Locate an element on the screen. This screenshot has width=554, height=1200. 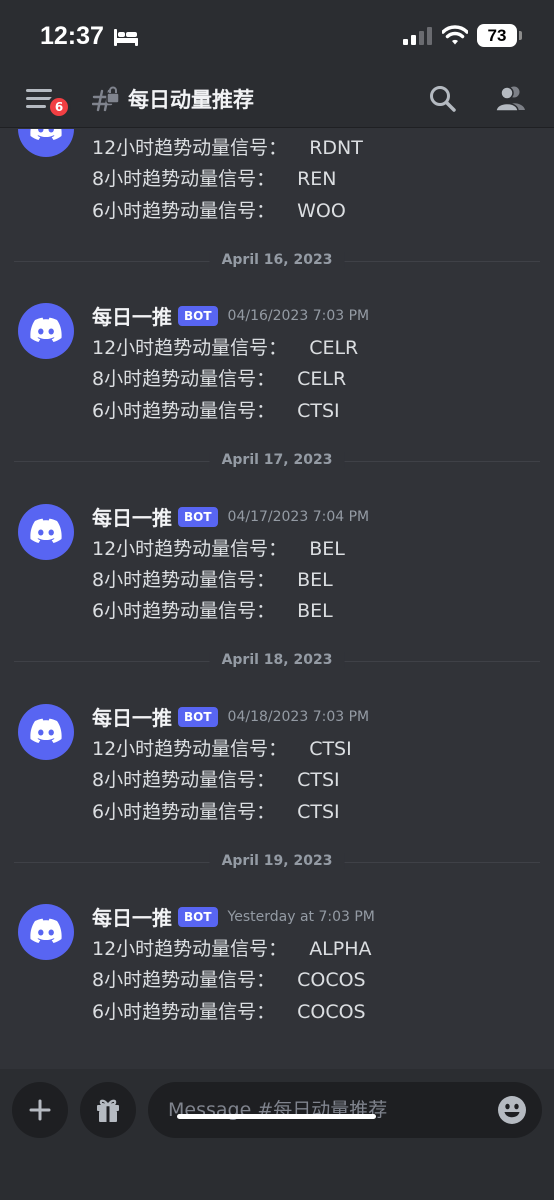
message-line: 8小时趋势动量信号： CELR is located at coordinates (219, 377).